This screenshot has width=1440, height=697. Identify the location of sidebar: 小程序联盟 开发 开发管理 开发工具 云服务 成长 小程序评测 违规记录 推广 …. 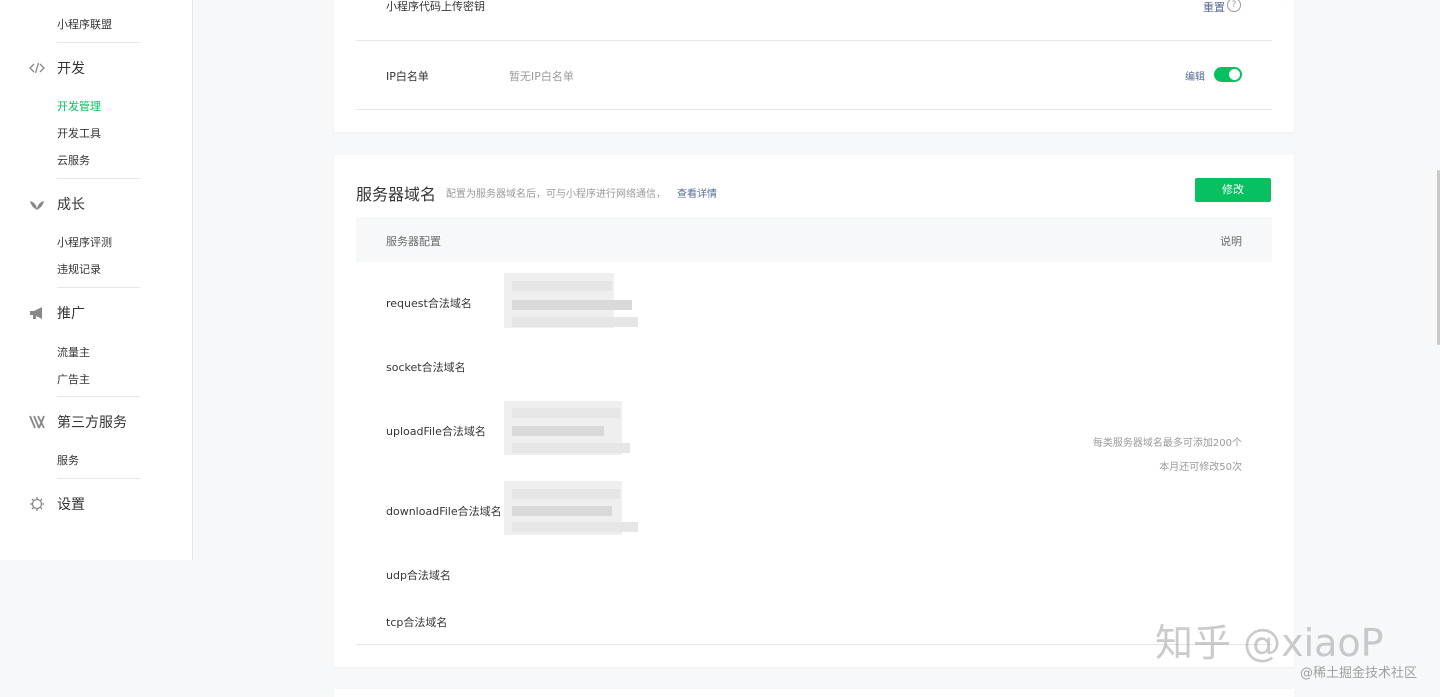
(96, 280).